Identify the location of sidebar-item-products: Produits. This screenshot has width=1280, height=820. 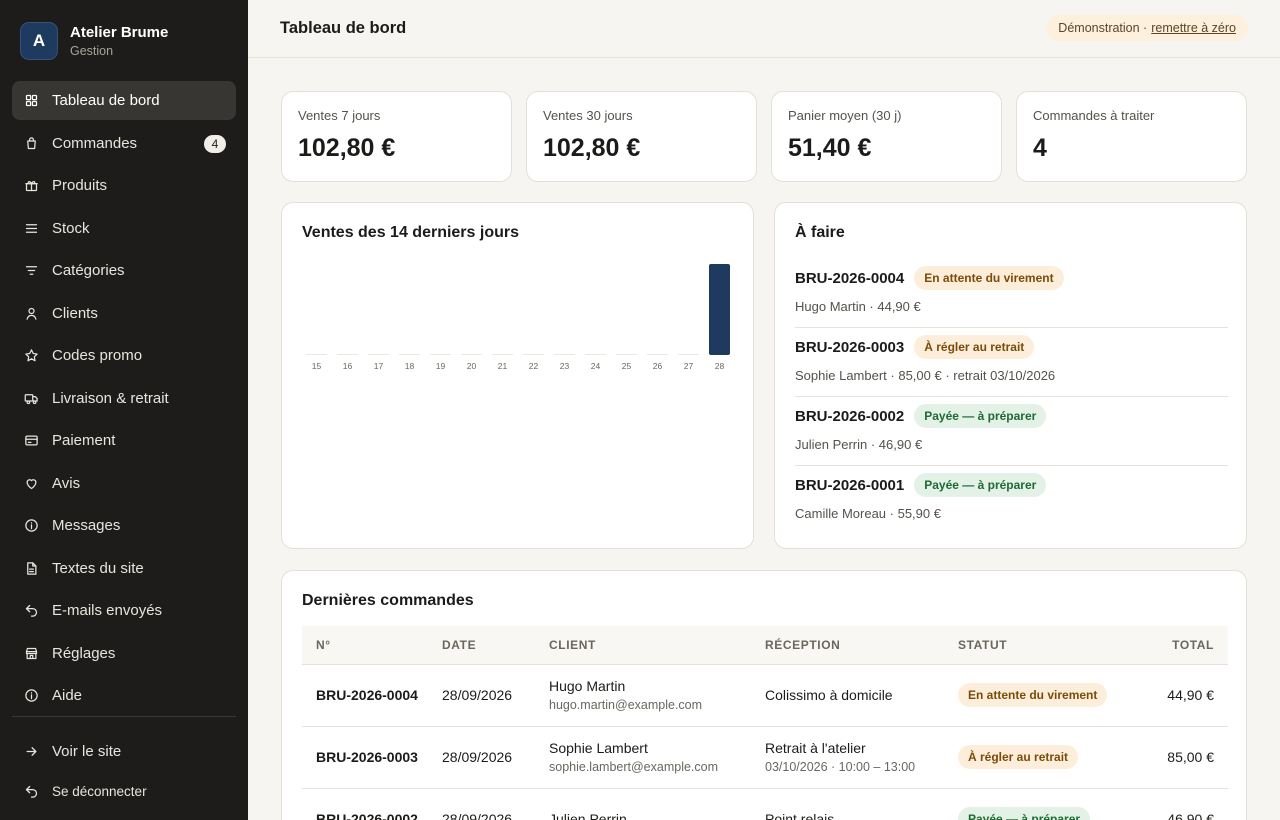
(124, 185).